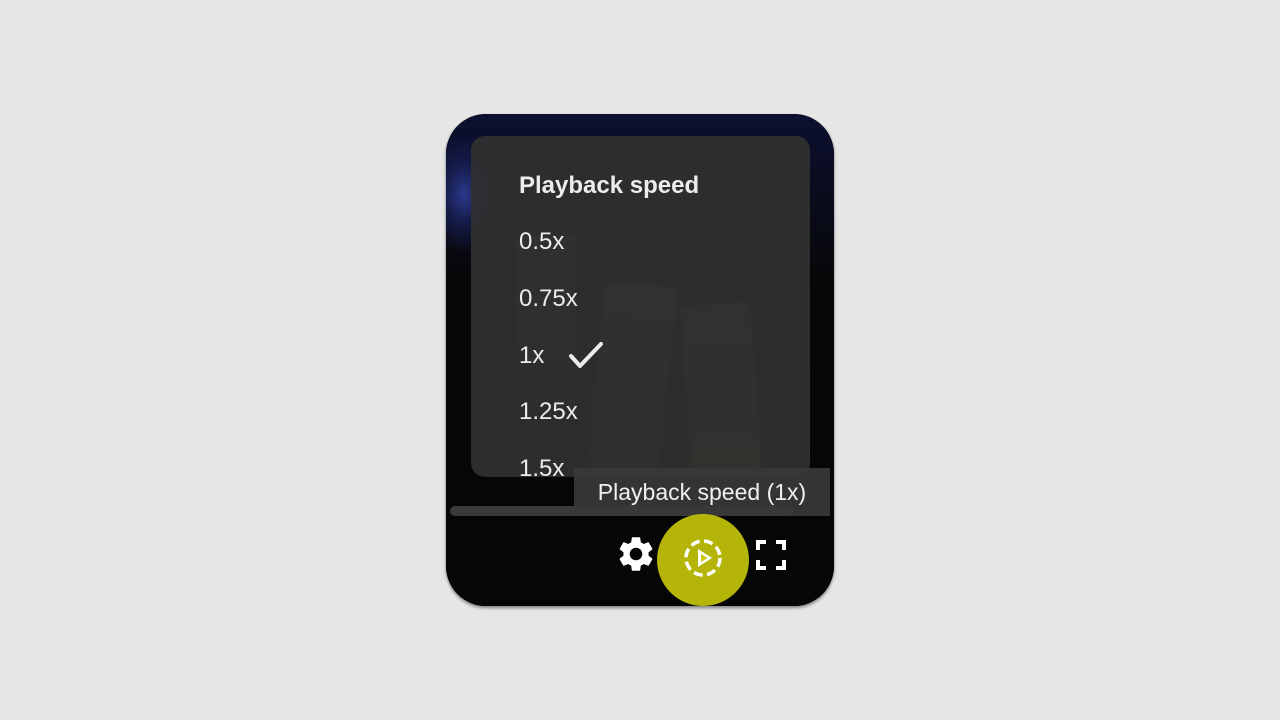 The height and width of the screenshot is (720, 1280). I want to click on gear-icon, so click(636, 556).